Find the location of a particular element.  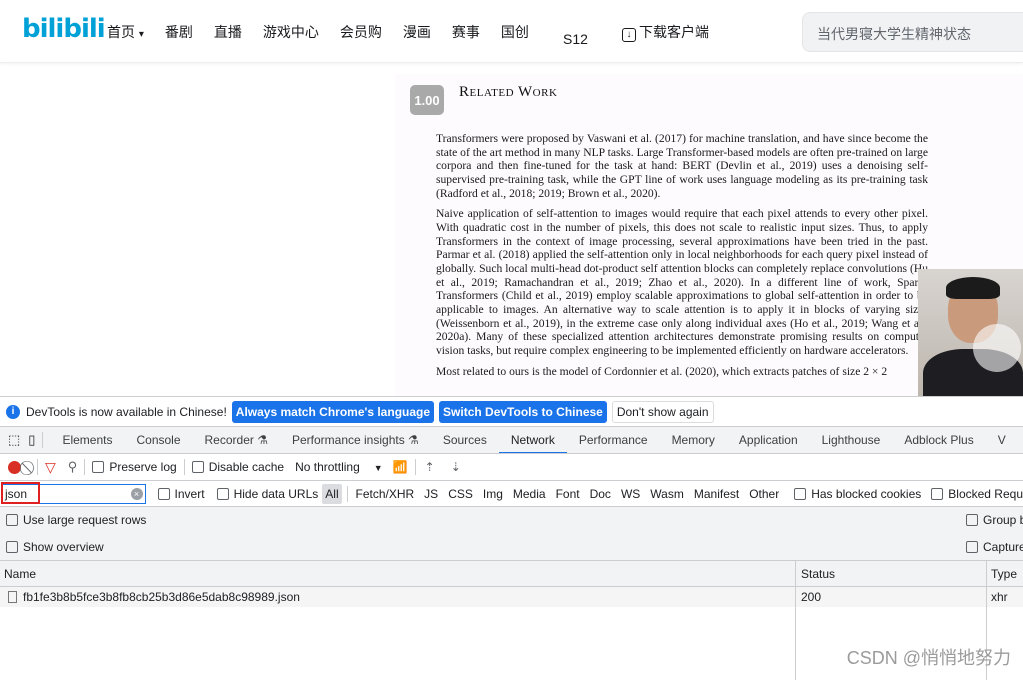

invert-checkbox: Invert is located at coordinates (181, 494).